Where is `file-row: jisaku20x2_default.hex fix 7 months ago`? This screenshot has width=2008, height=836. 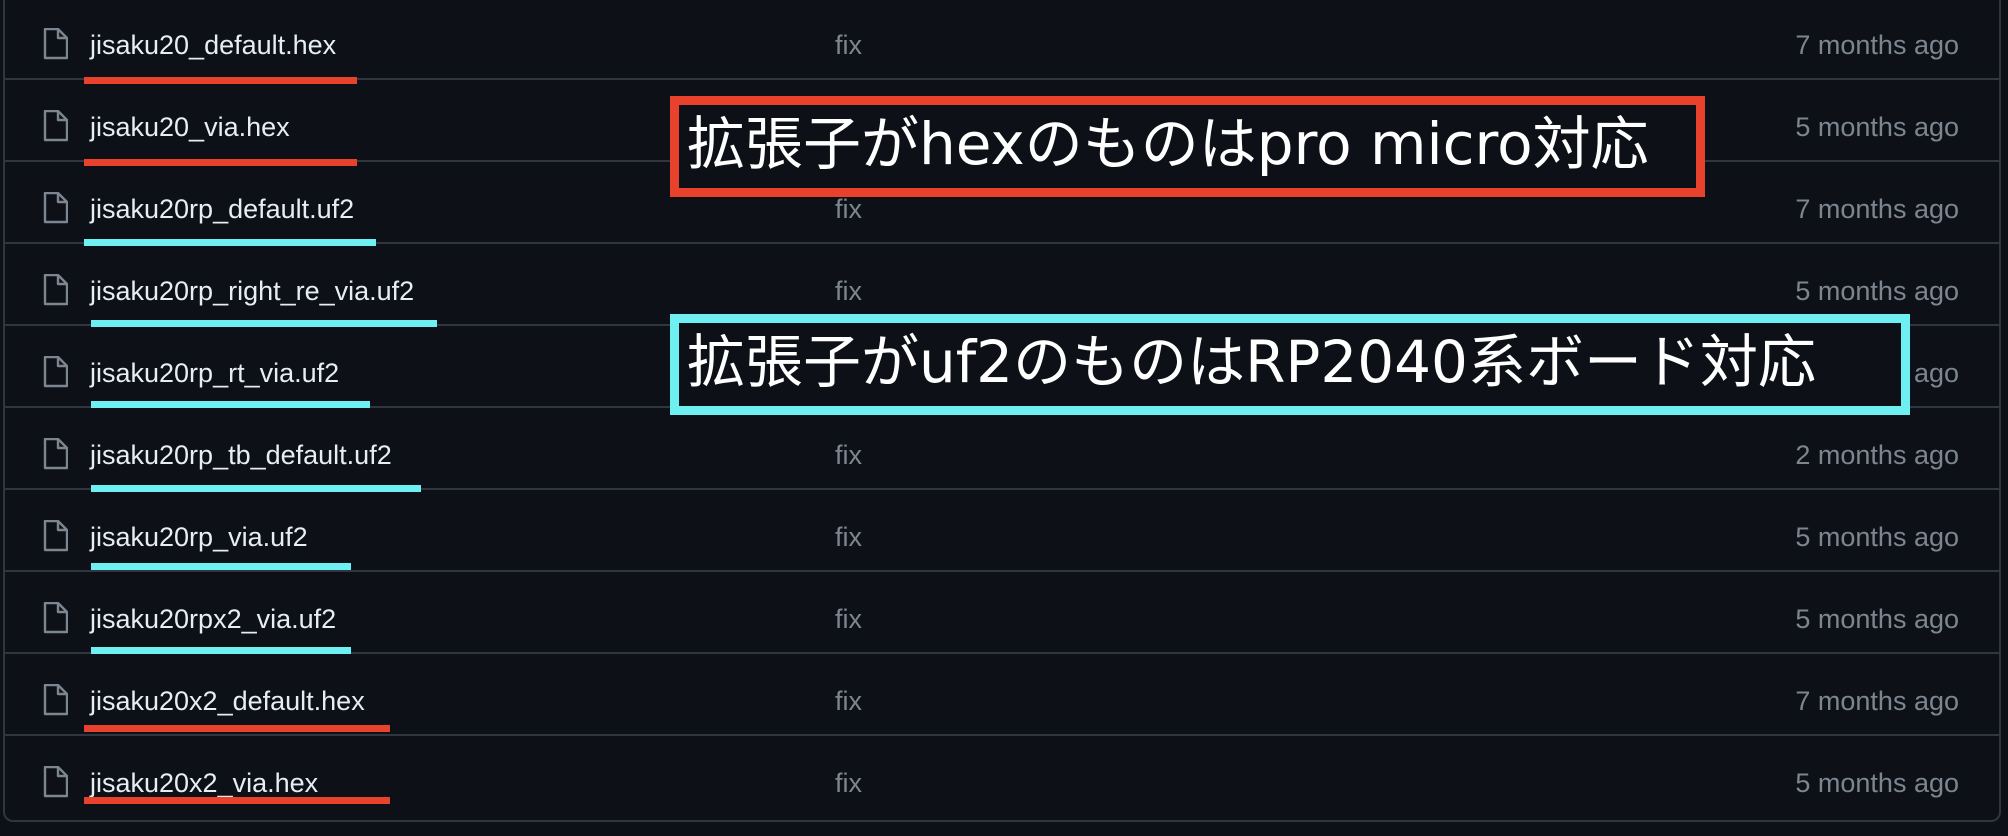 file-row: jisaku20x2_default.hex fix 7 months ago is located at coordinates (1002, 695).